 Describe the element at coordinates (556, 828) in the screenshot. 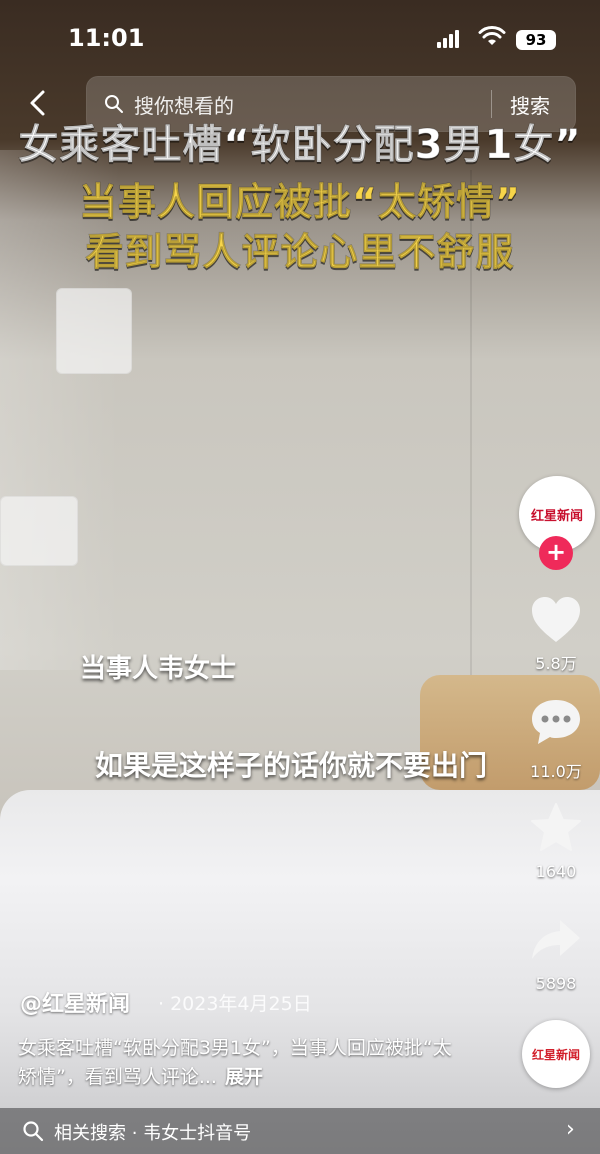

I see `favorite-star-icon` at that location.